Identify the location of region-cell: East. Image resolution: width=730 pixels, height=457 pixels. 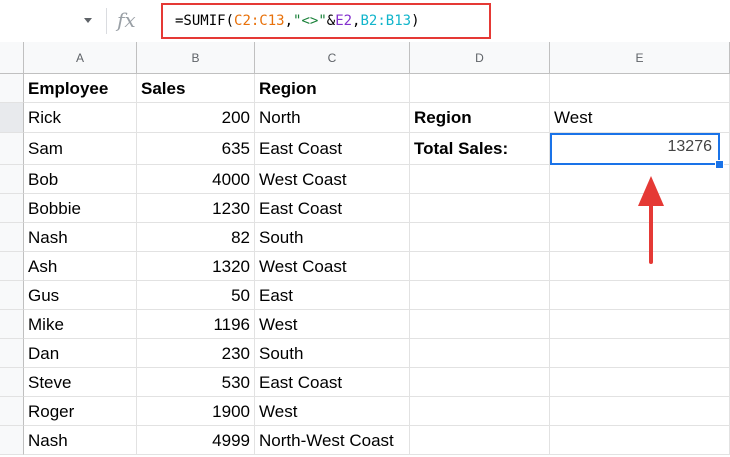
(332, 295).